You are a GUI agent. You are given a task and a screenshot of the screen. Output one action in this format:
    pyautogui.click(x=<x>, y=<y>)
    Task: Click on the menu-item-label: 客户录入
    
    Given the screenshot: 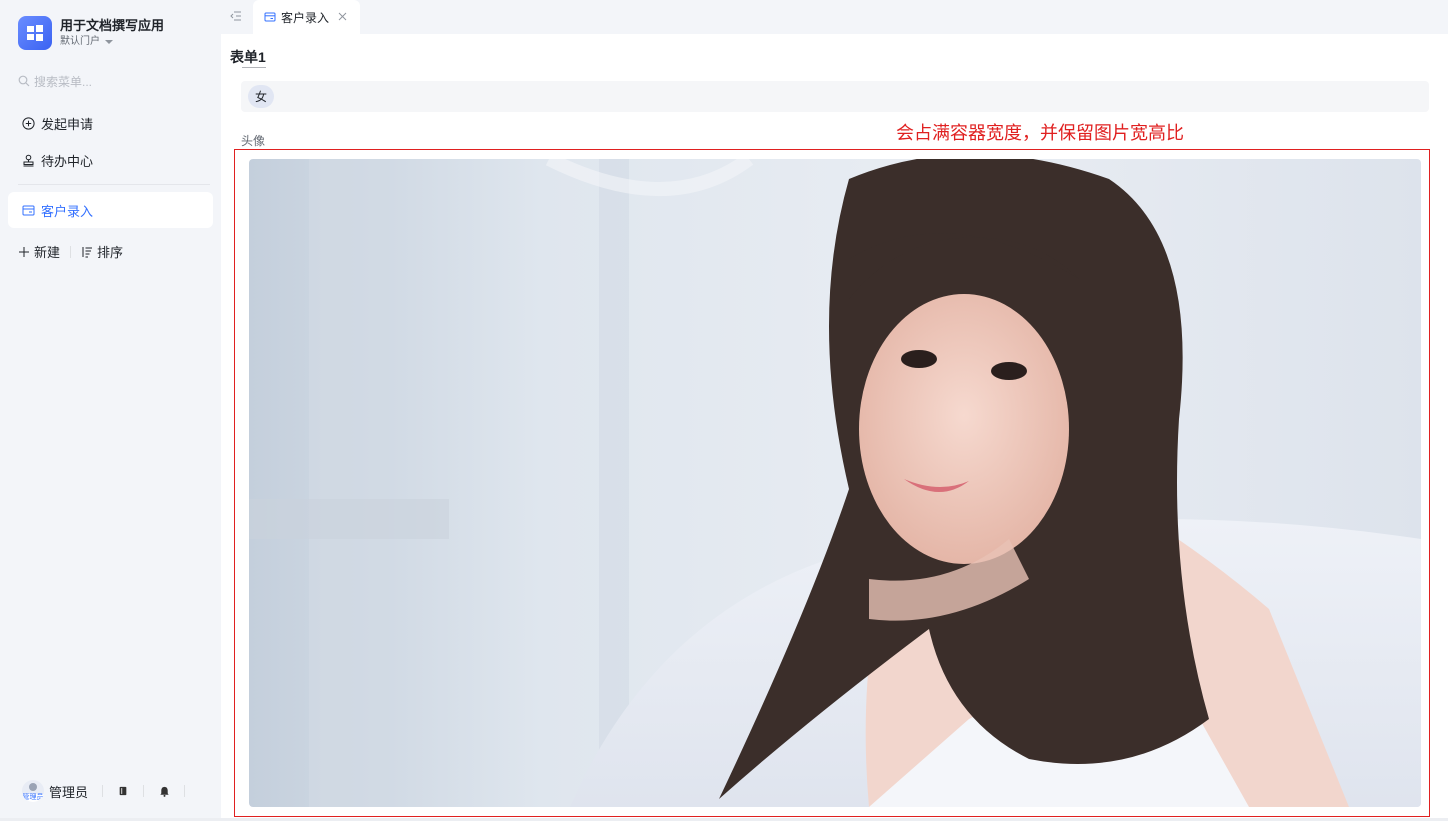 What is the action you would take?
    pyautogui.click(x=67, y=211)
    